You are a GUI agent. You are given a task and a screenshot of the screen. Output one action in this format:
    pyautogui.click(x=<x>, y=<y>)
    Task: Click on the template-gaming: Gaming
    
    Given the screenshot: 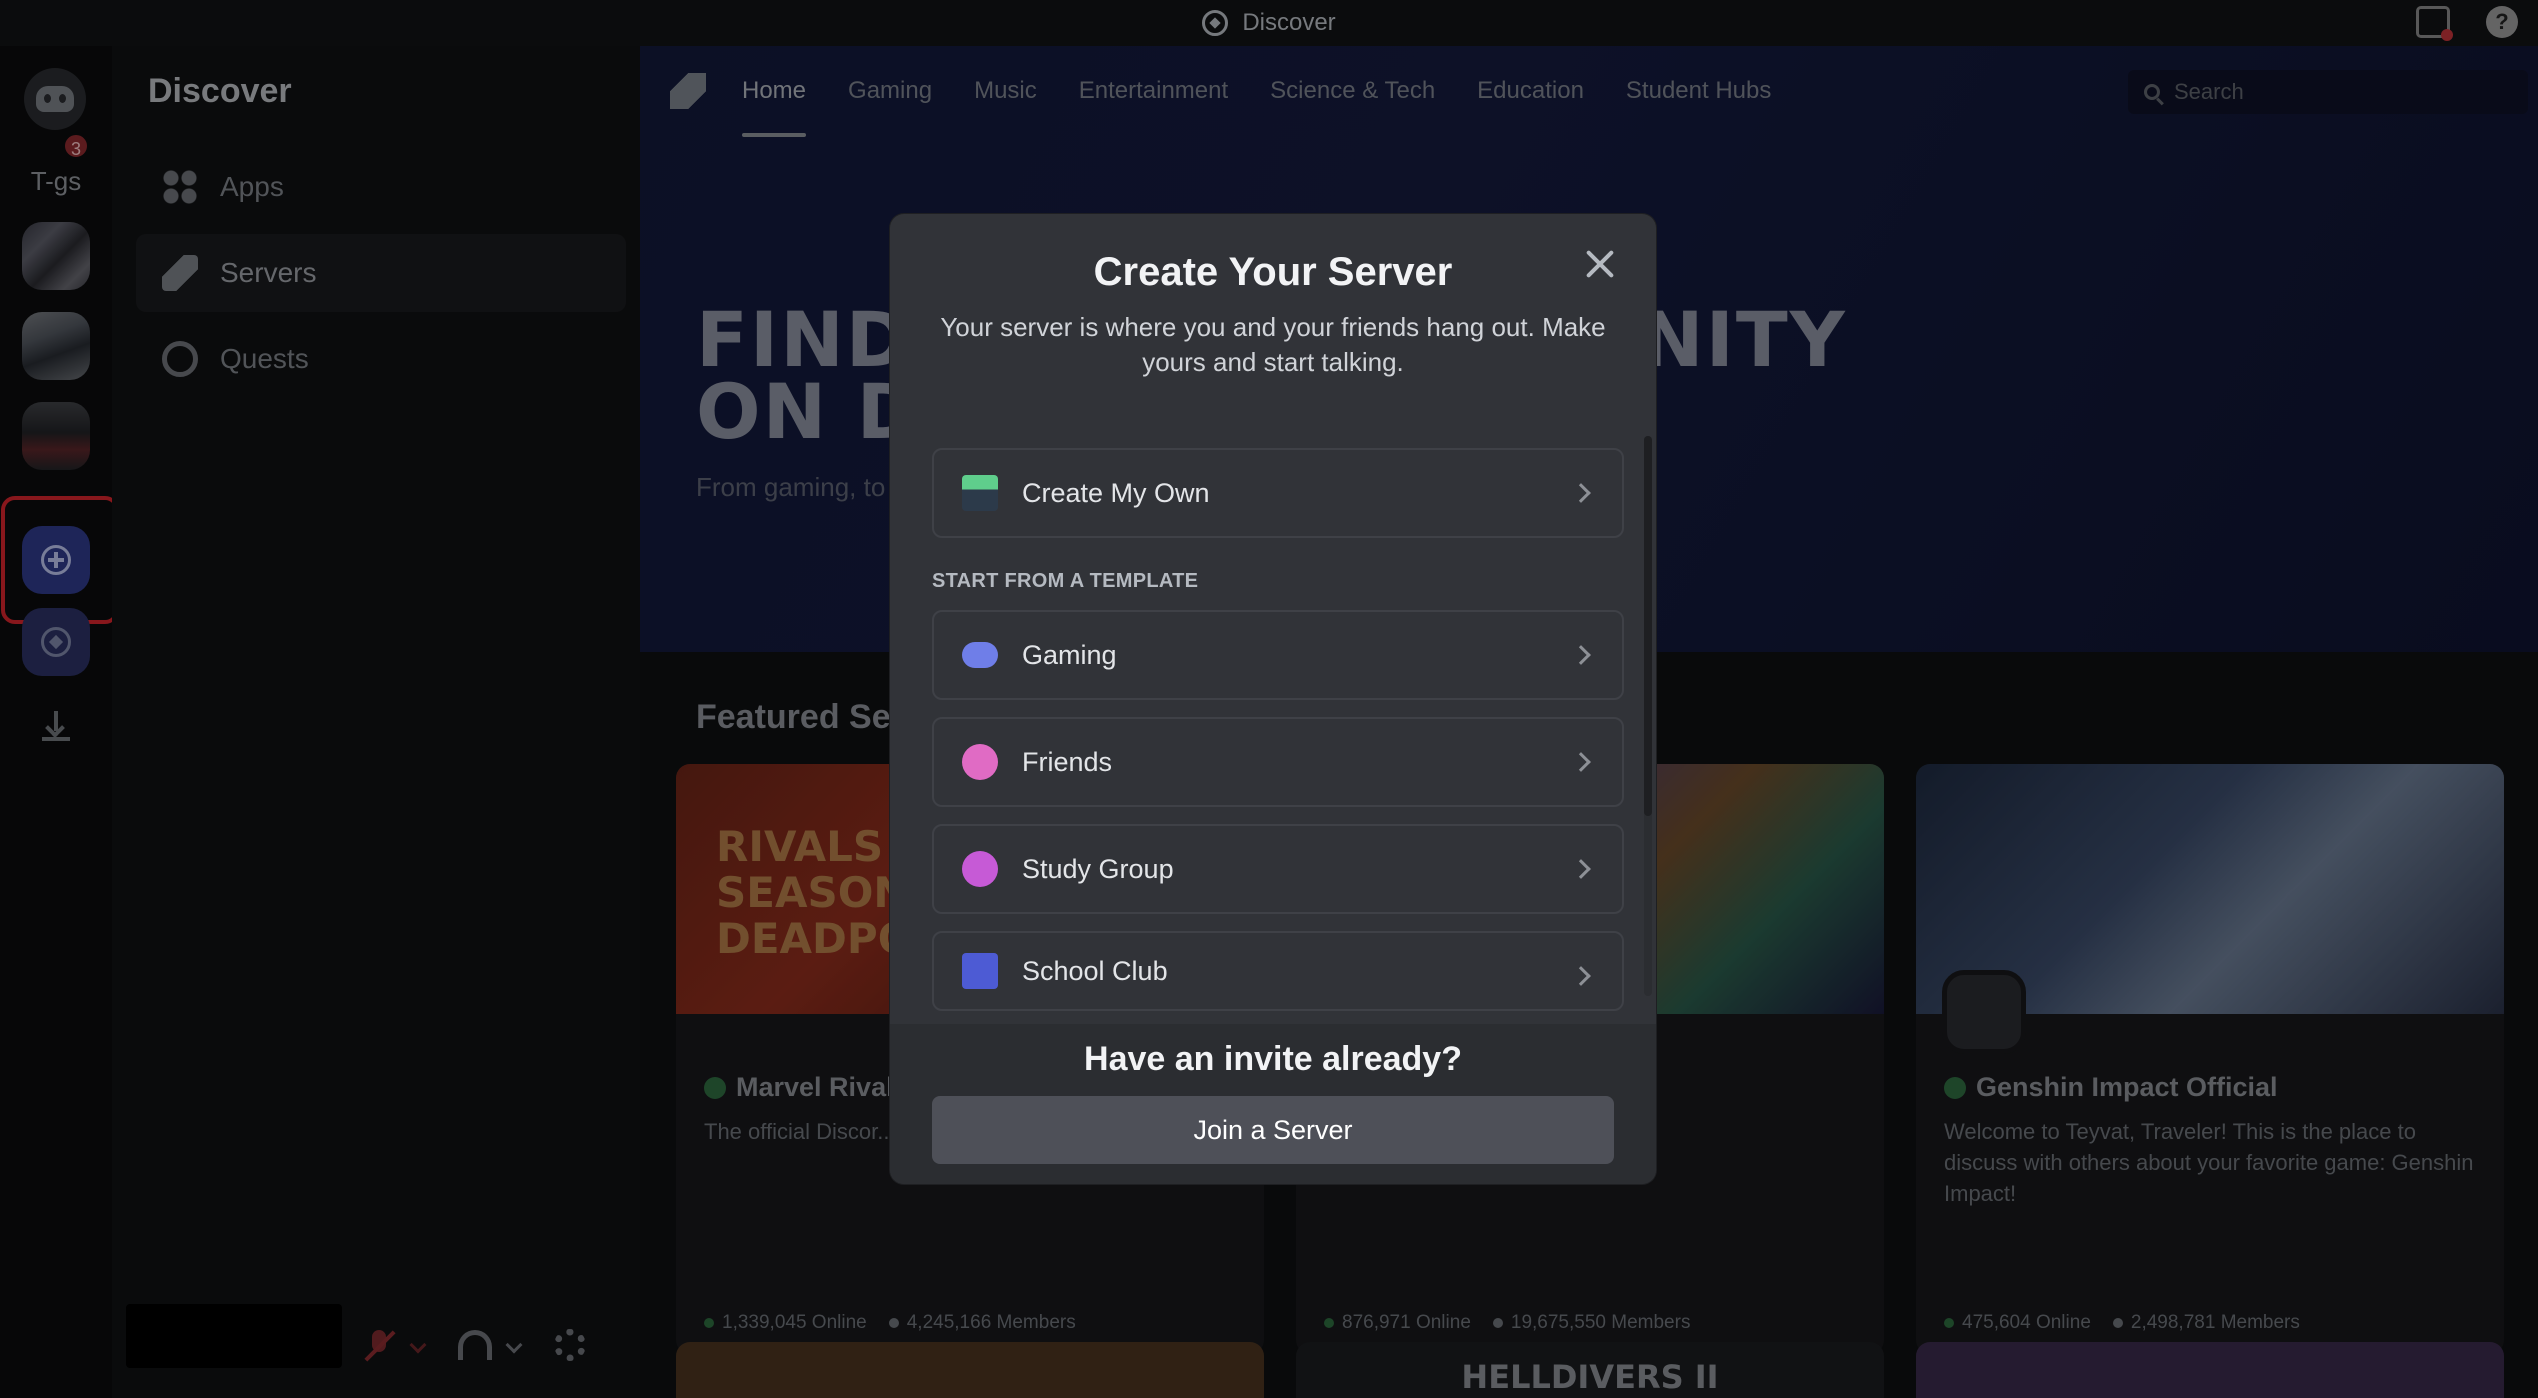 What is the action you would take?
    pyautogui.click(x=1278, y=655)
    